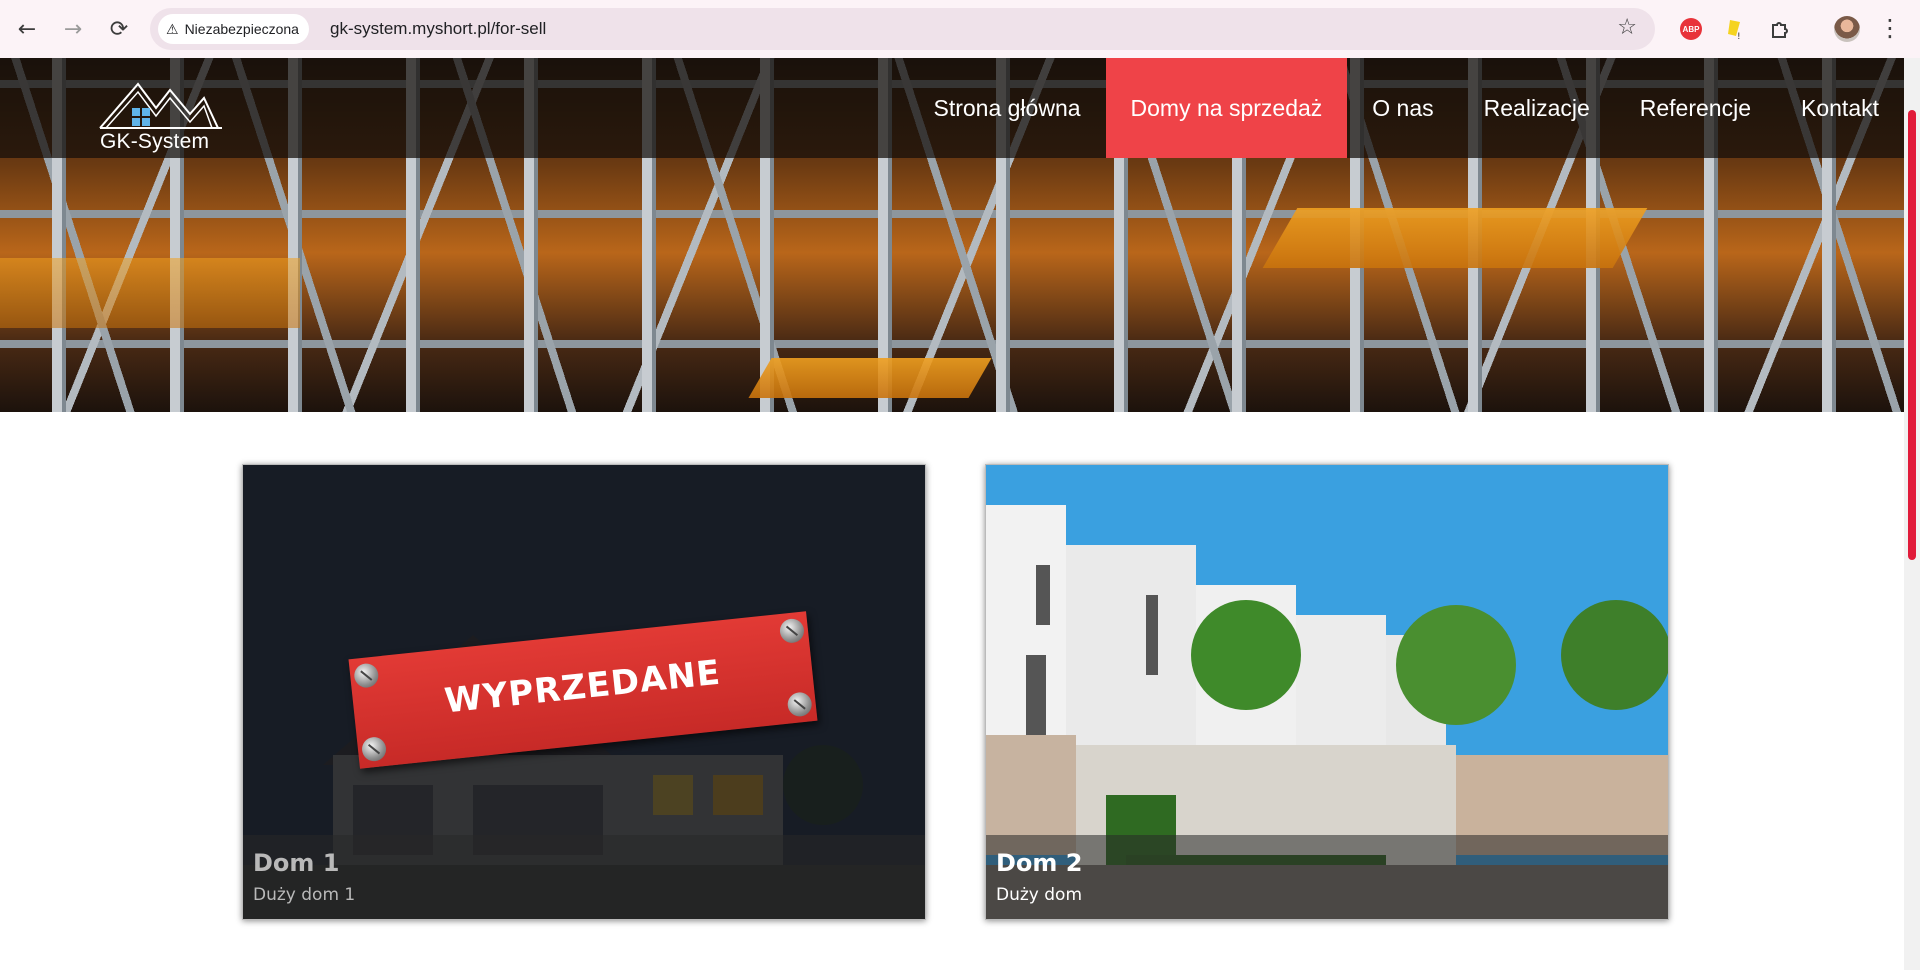  I want to click on back-icon: ←, so click(27, 29).